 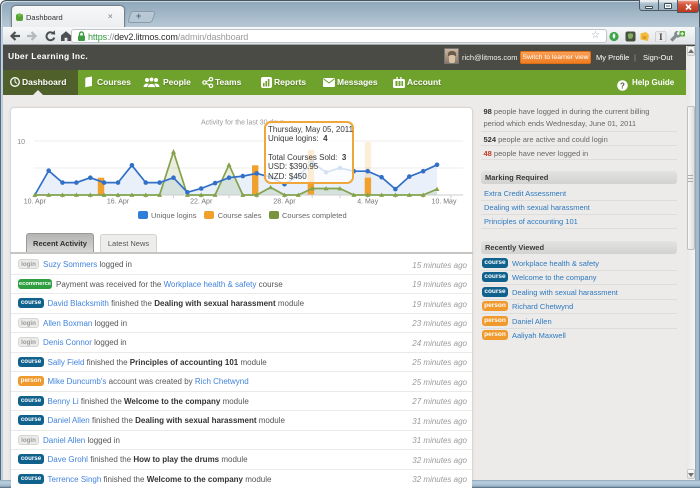 What do you see at coordinates (118, 202) in the screenshot?
I see `svg-text: 16. Apr` at bounding box center [118, 202].